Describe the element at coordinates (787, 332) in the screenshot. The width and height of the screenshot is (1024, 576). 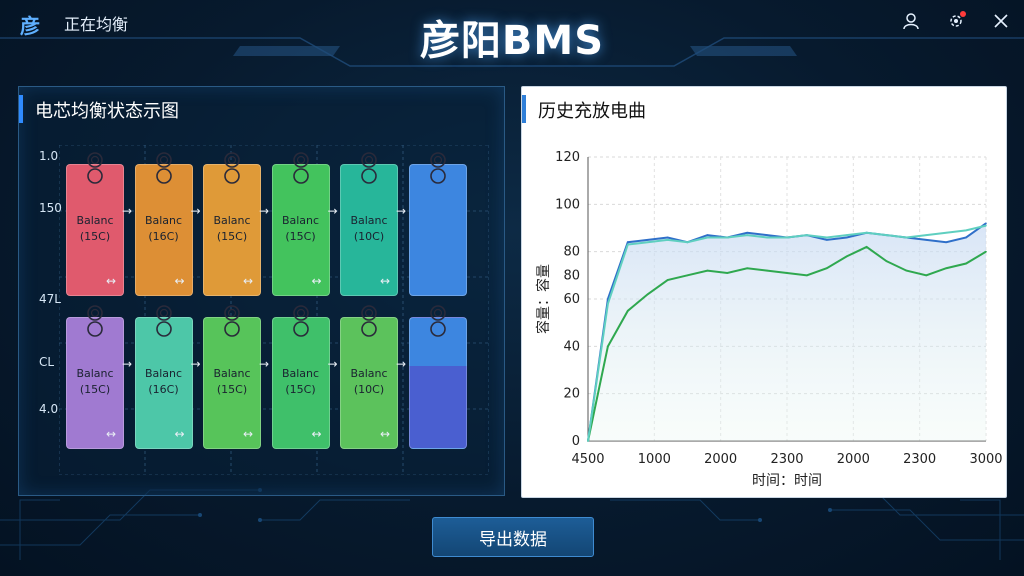
I see `series-area-fill` at that location.